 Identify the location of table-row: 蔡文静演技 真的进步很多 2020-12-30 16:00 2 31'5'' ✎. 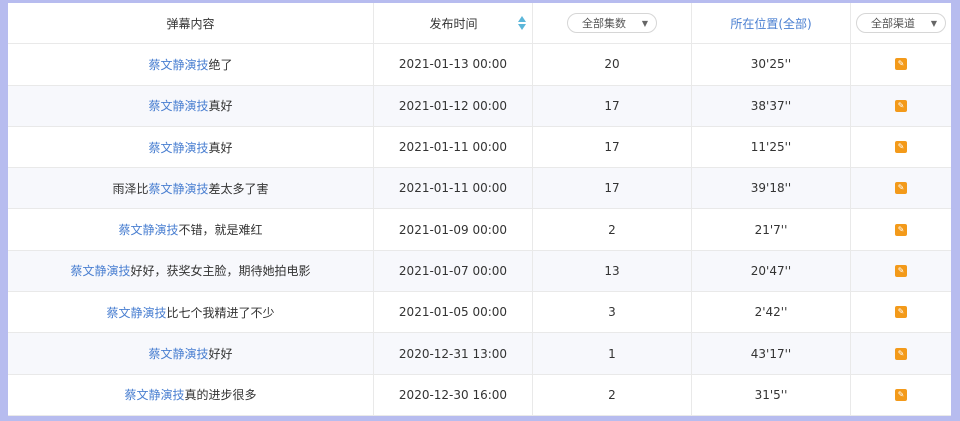
(479, 395).